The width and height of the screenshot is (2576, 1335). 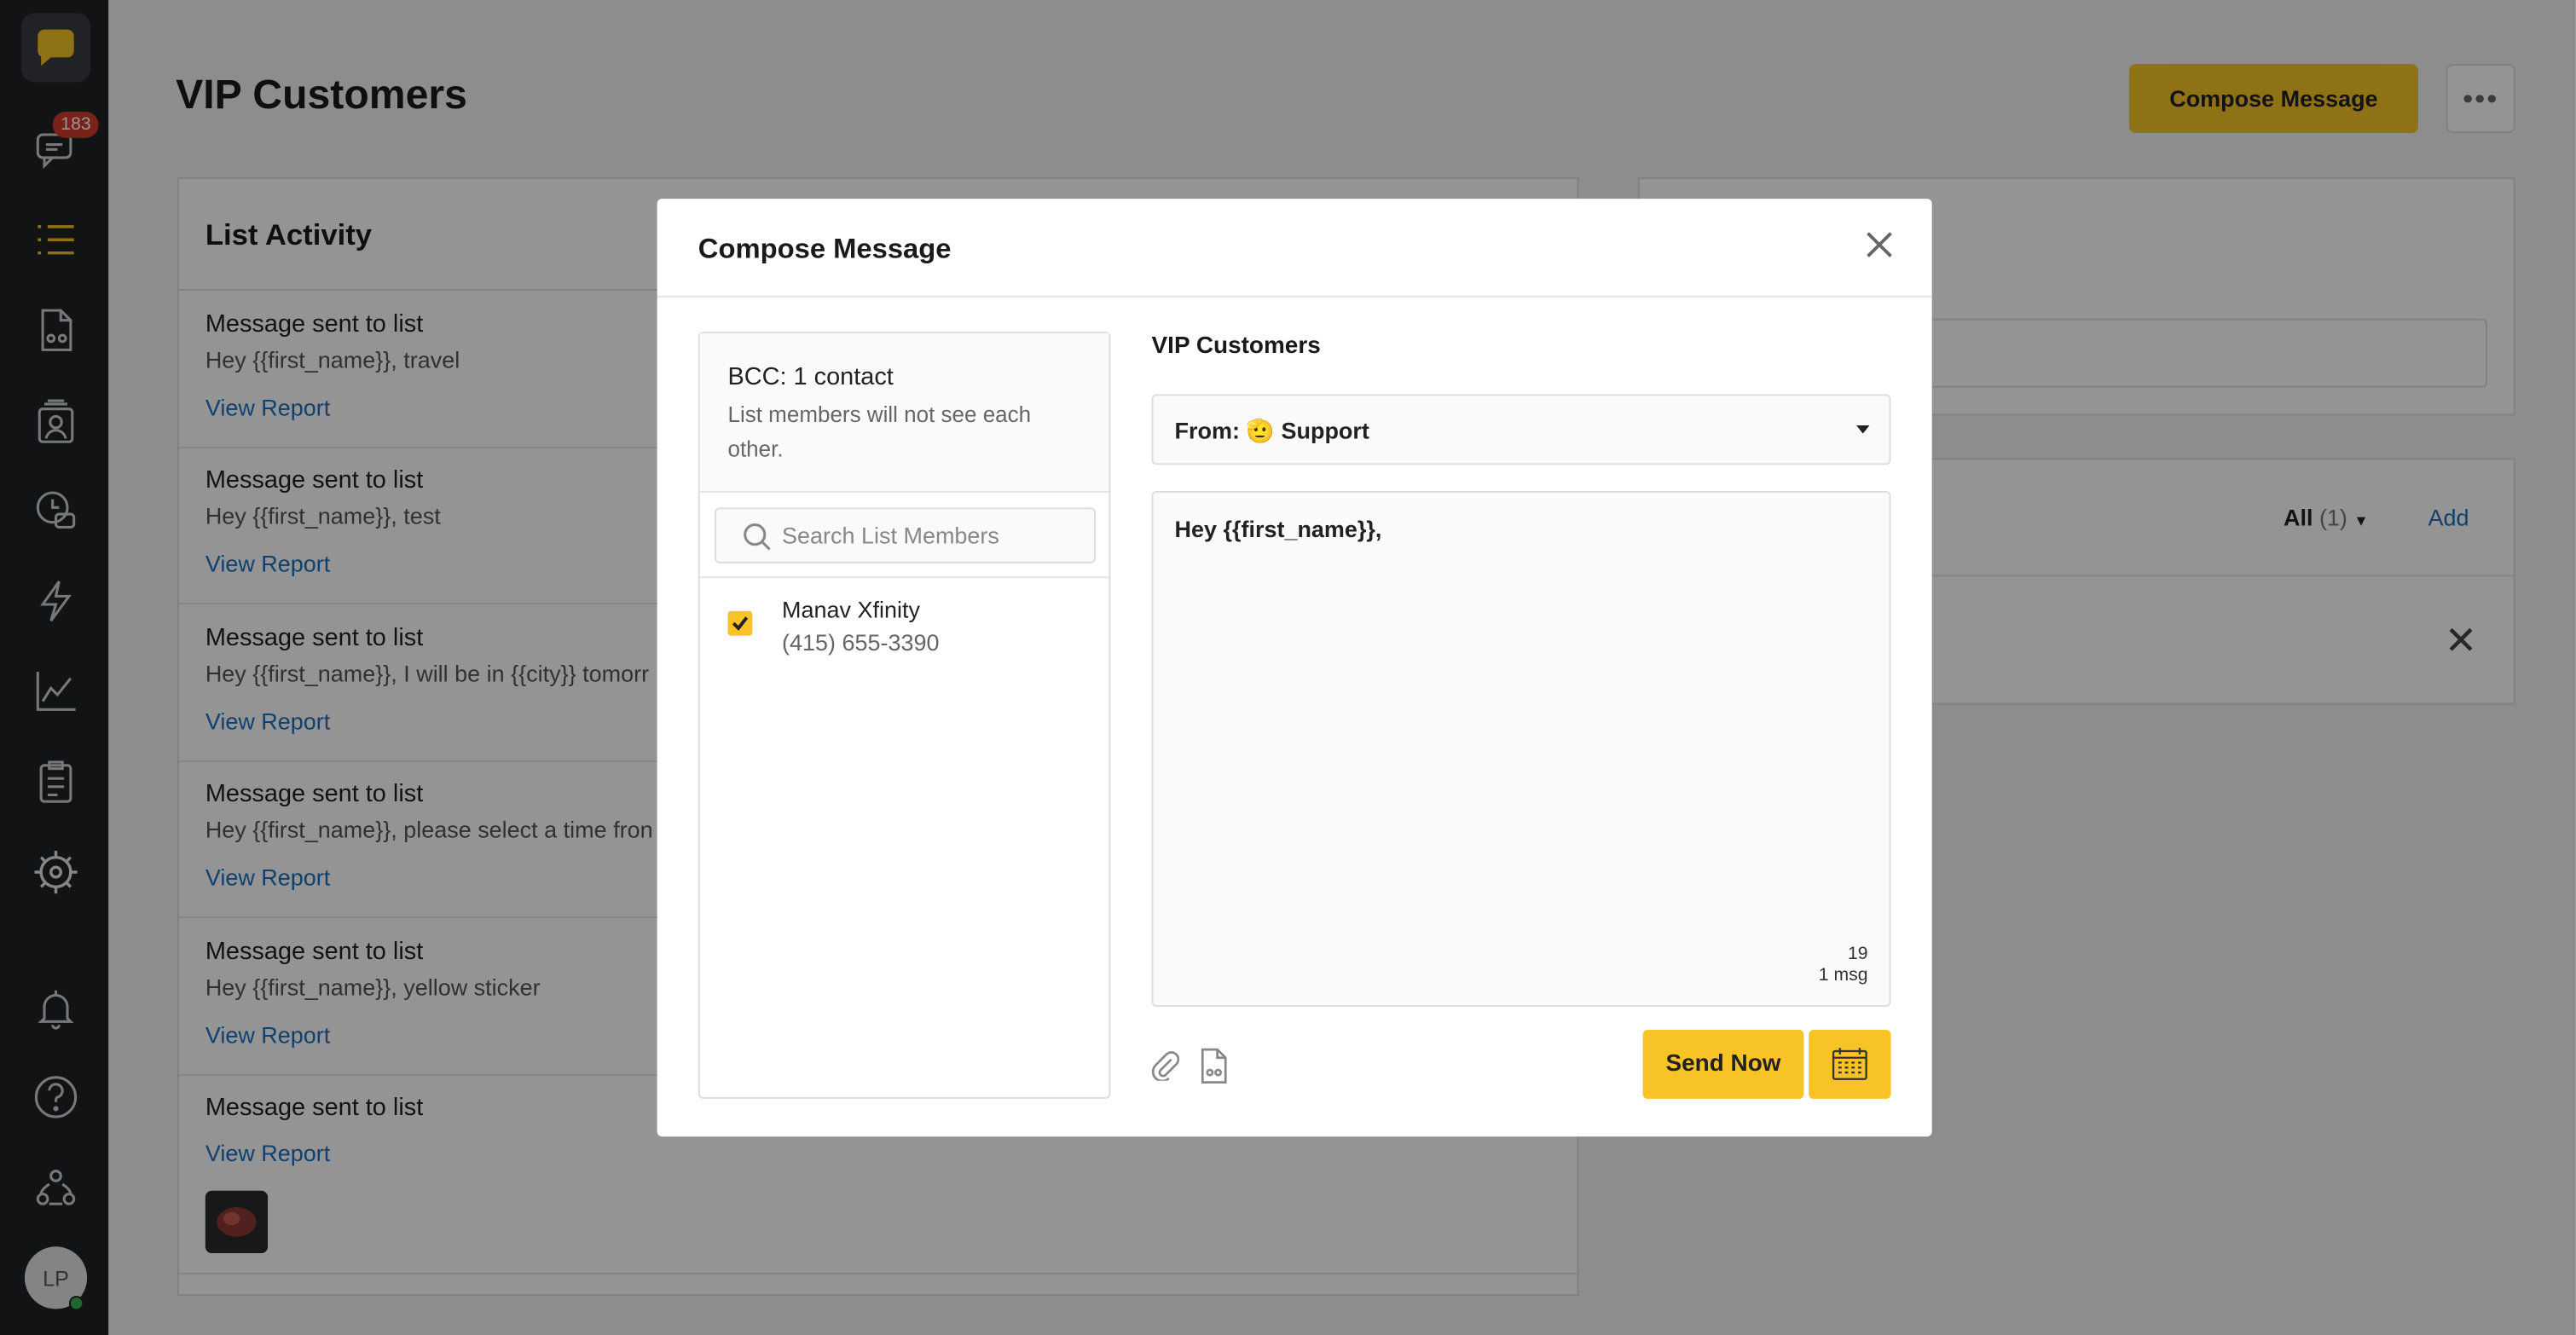 What do you see at coordinates (810, 376) in the screenshot?
I see `bcc-title: BCC: 1 contact` at bounding box center [810, 376].